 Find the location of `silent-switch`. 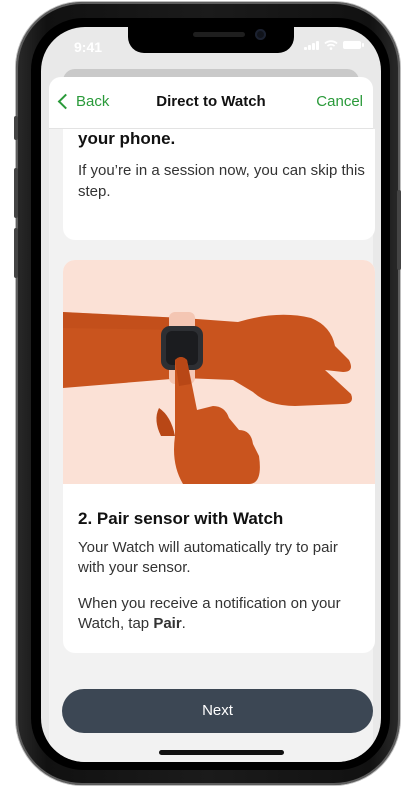

silent-switch is located at coordinates (16, 128).